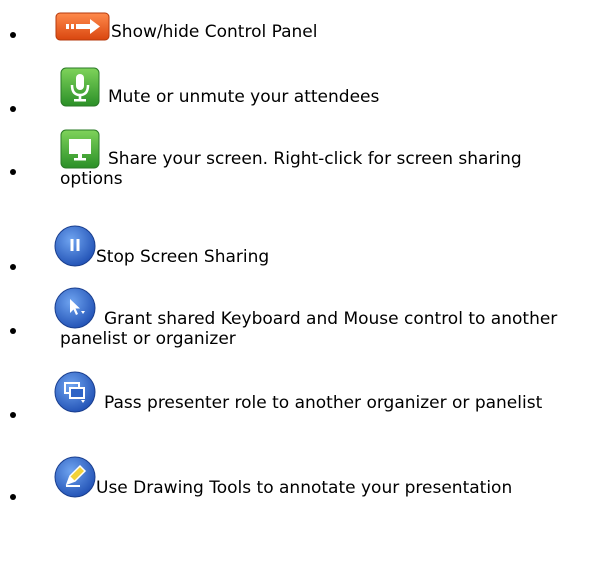 This screenshot has height=583, width=605. Describe the element at coordinates (214, 32) in the screenshot. I see `item-label: Show/hide Control Panel` at that location.